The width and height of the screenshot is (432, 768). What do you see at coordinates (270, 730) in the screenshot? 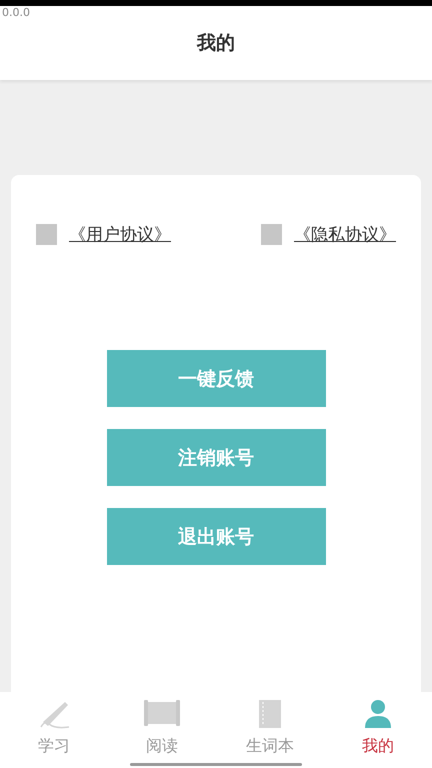
I see `tab: 生词本` at bounding box center [270, 730].